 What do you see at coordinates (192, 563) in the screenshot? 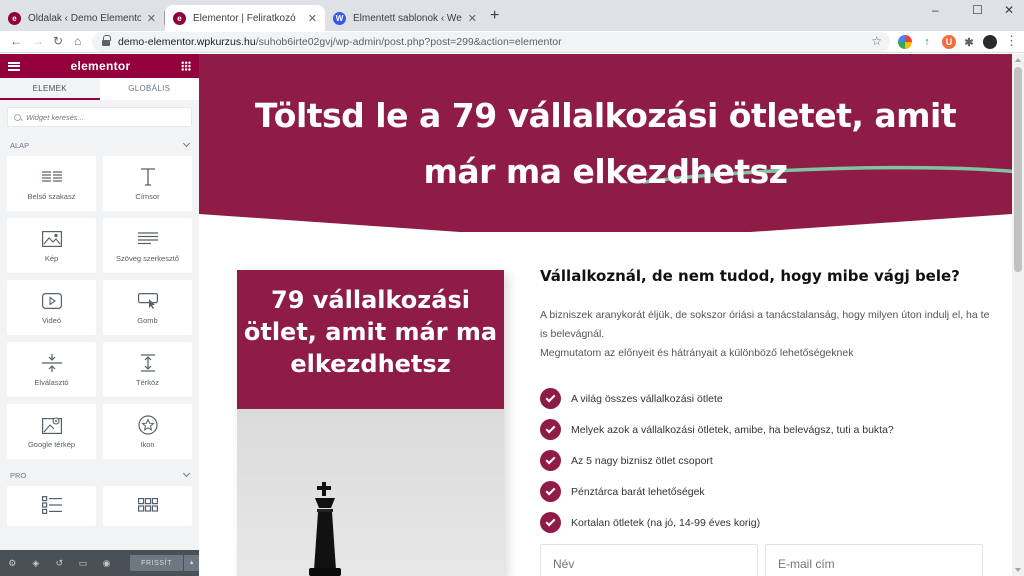
I see `publish-options-icon: ▲` at bounding box center [192, 563].